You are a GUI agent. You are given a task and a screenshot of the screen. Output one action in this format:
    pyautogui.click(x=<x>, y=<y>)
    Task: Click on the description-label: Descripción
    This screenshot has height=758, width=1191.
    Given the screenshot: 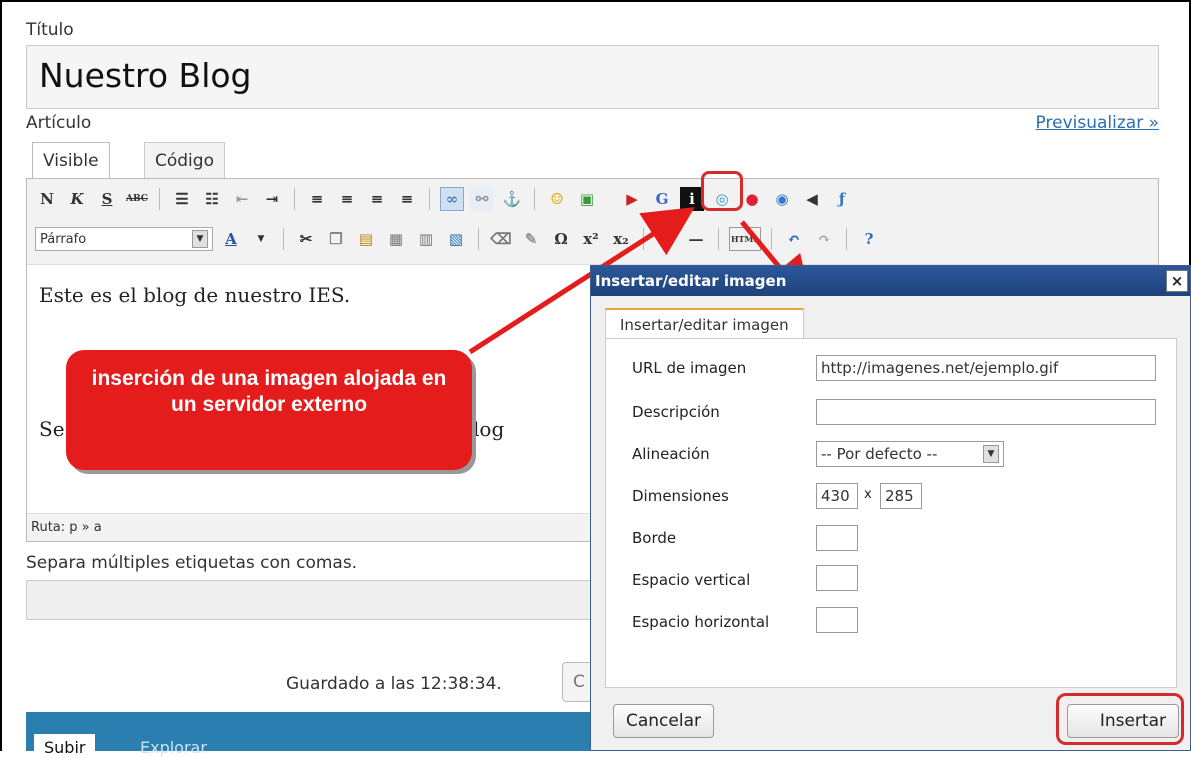 What is the action you would take?
    pyautogui.click(x=676, y=412)
    